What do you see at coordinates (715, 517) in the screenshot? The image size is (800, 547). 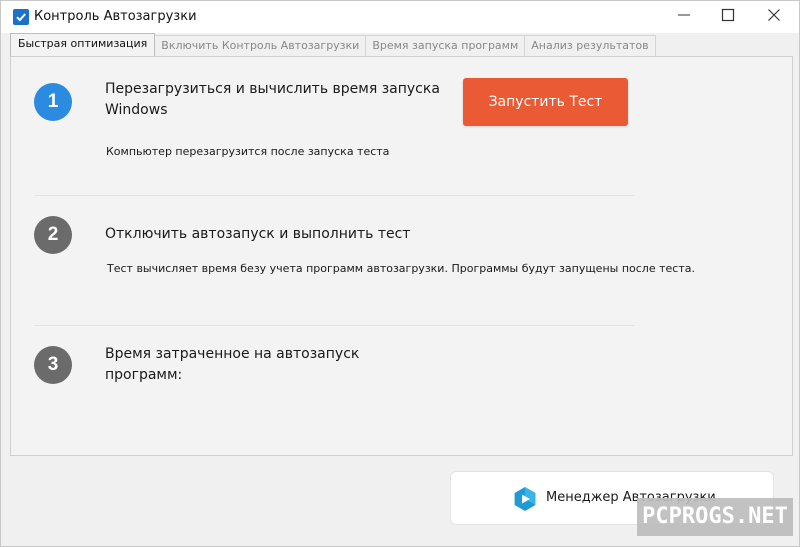 I see `watermark: PCPROGS.NET` at bounding box center [715, 517].